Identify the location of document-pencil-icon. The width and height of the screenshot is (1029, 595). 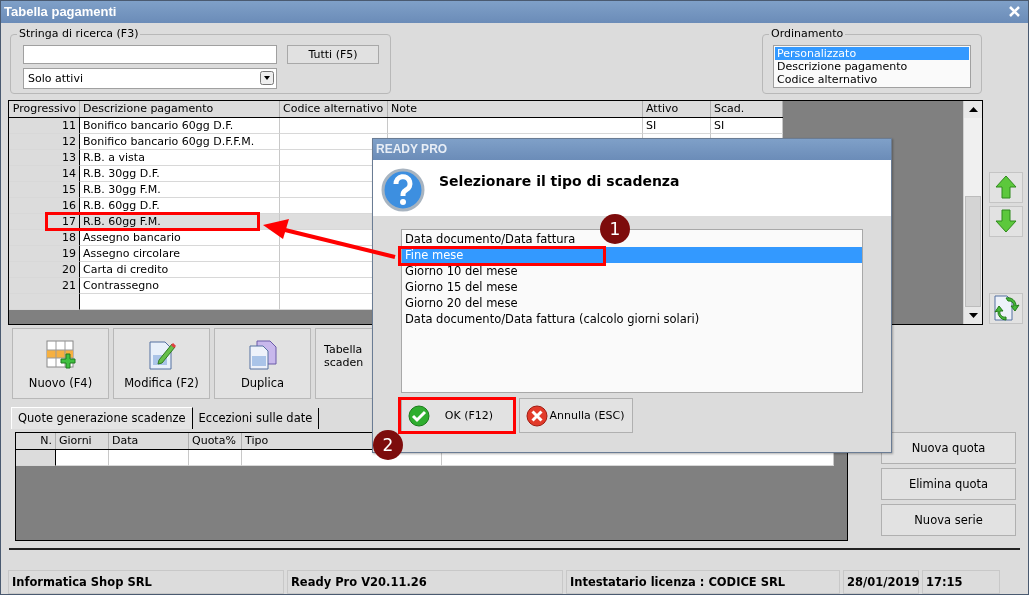
(161, 354).